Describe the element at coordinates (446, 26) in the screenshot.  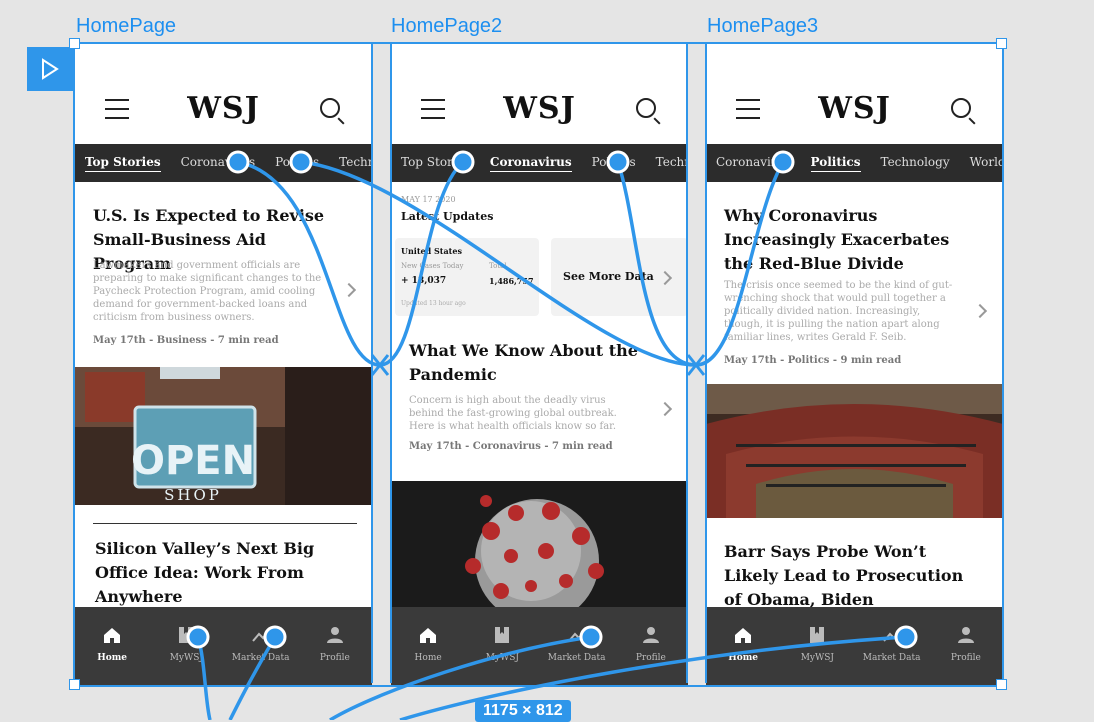
I see `frame-label-homepage2: HomePage2` at that location.